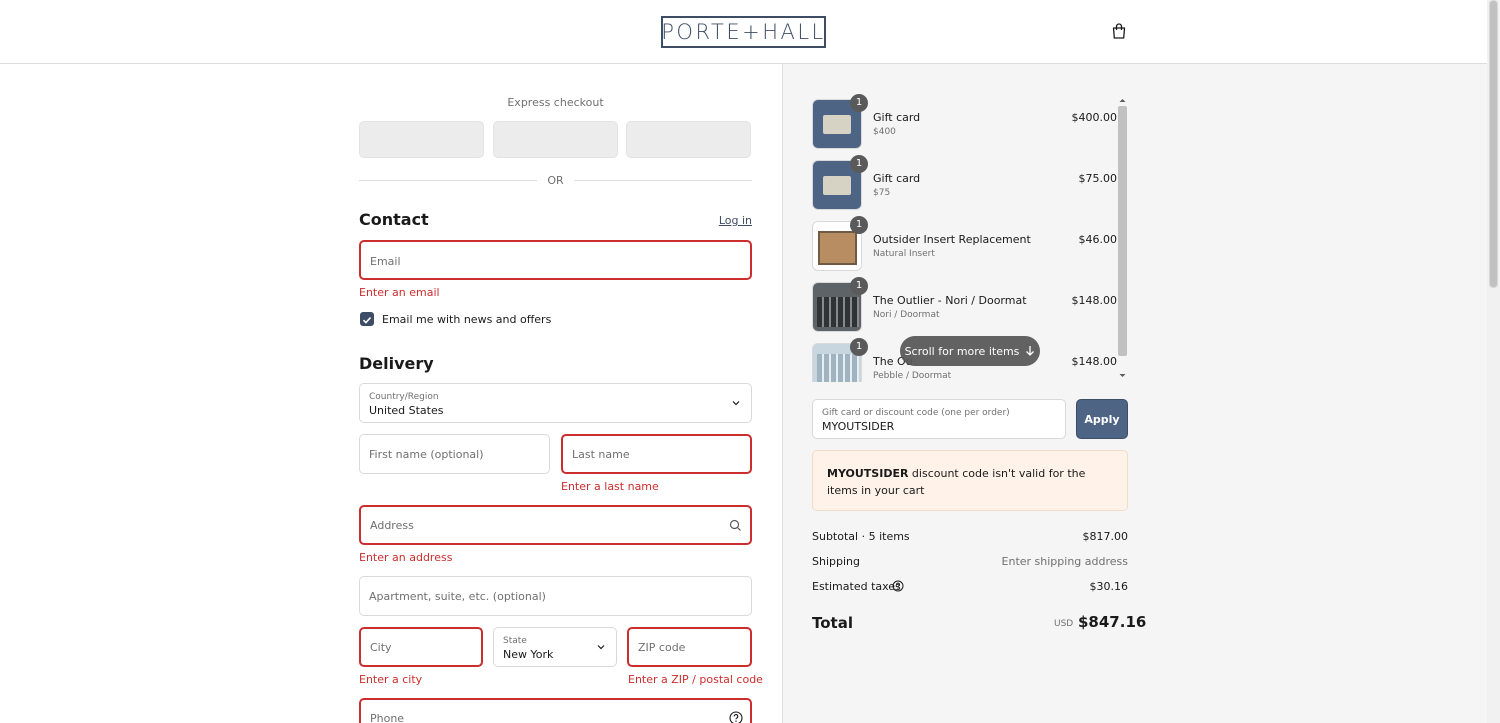  What do you see at coordinates (695, 679) in the screenshot?
I see `zip-error: Enter a ZIP / postal code` at bounding box center [695, 679].